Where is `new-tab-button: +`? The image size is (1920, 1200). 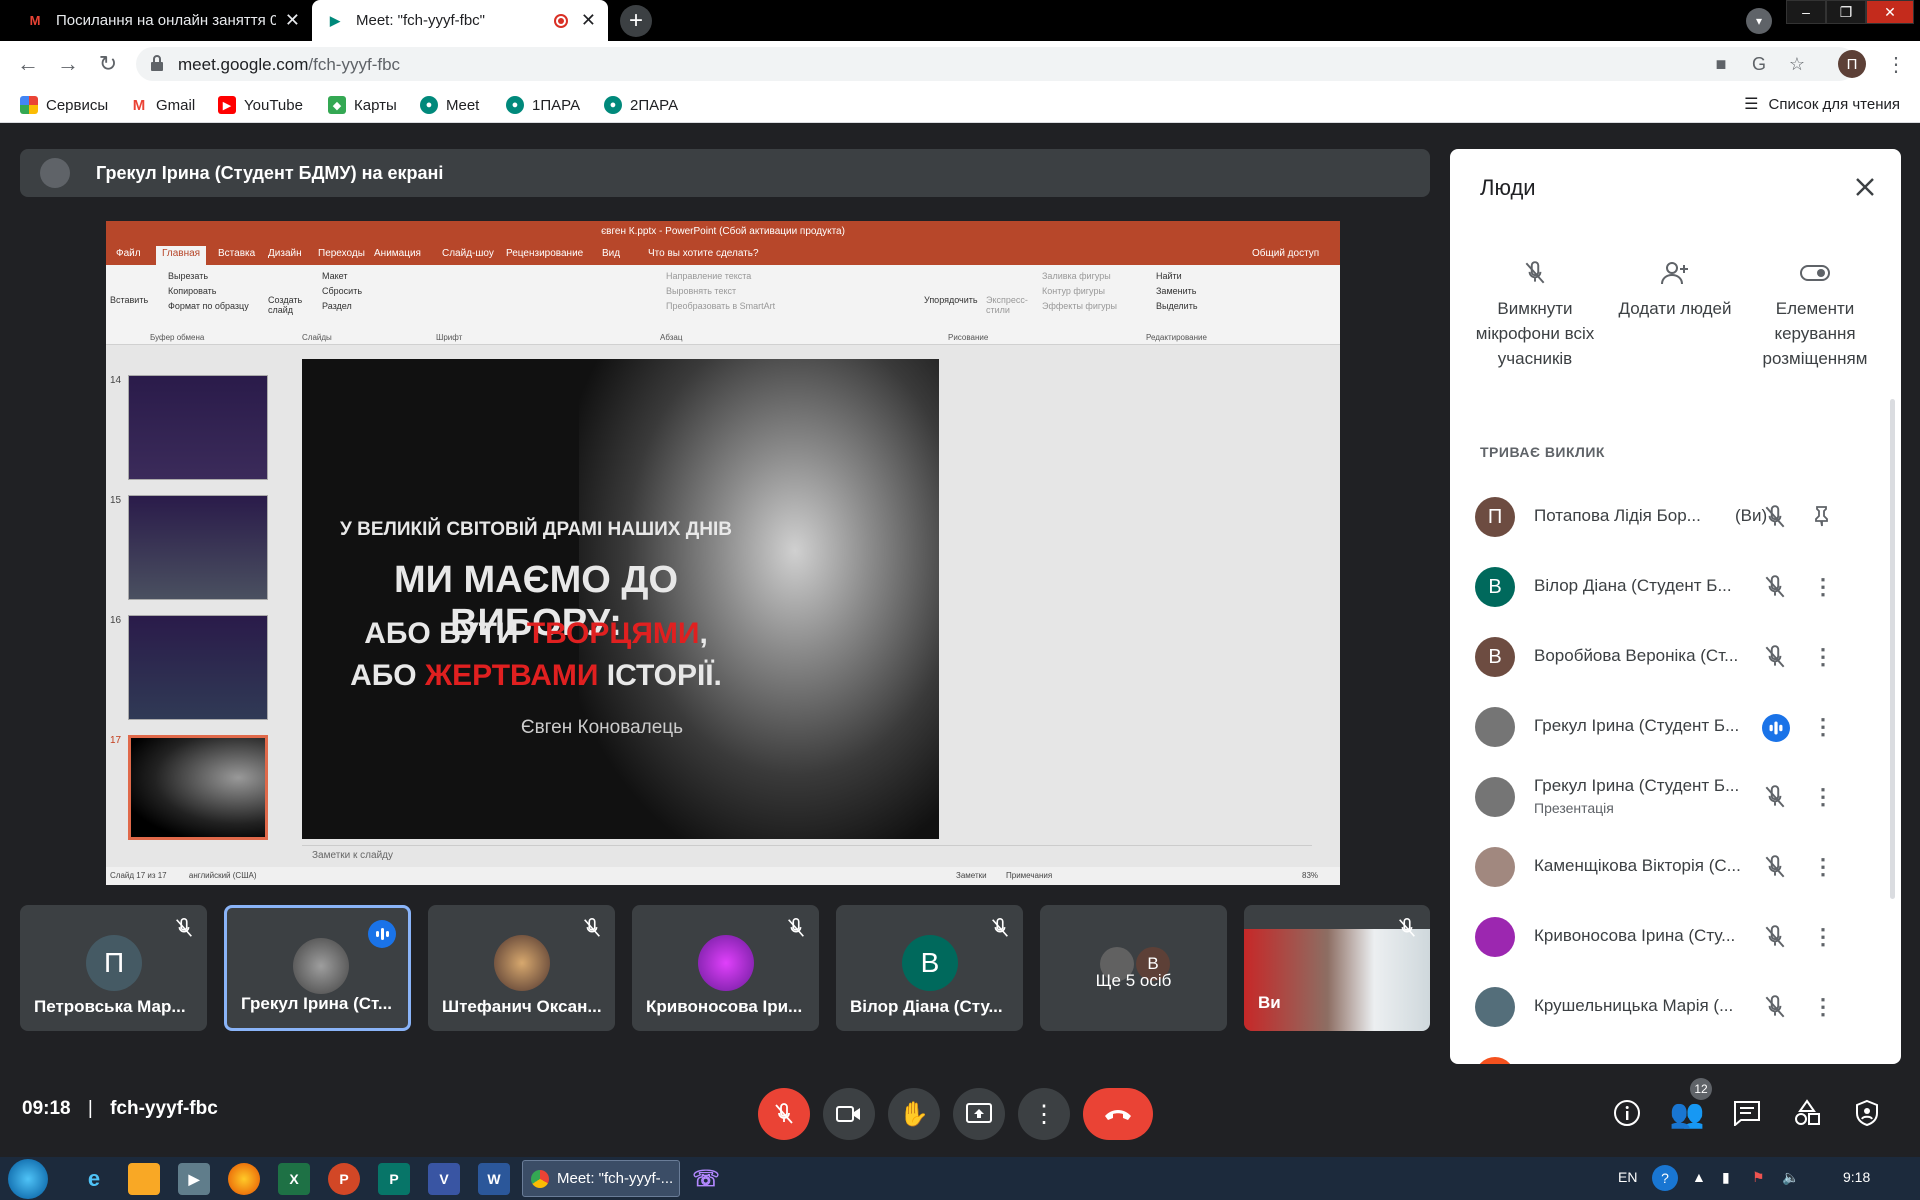
new-tab-button: + is located at coordinates (636, 21).